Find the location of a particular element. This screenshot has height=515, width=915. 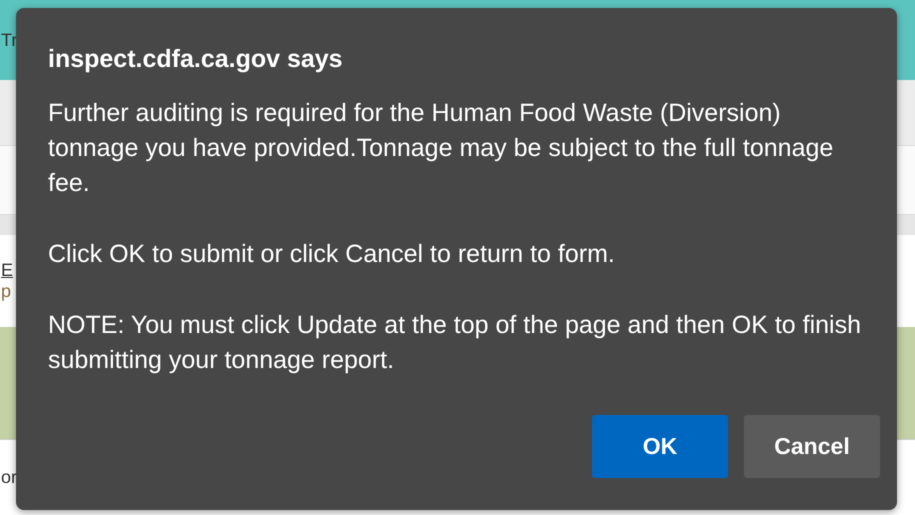

ok-button: OK is located at coordinates (660, 446).